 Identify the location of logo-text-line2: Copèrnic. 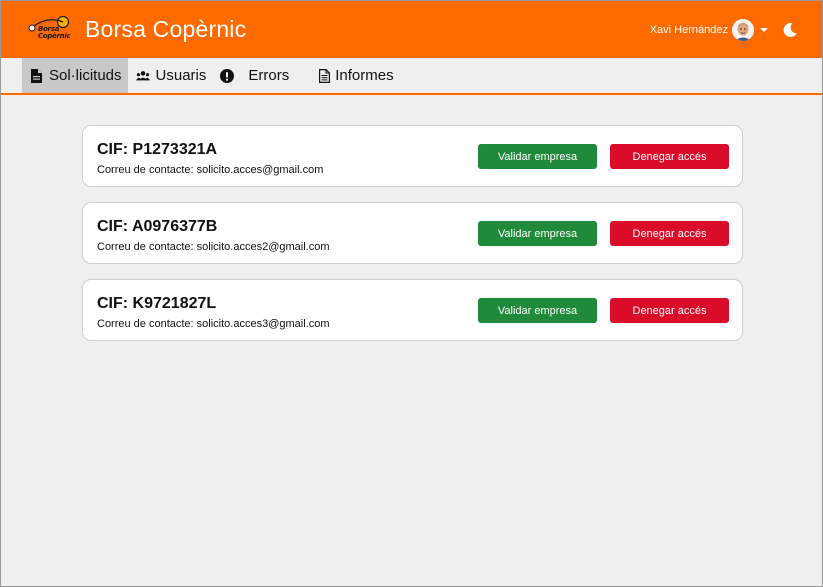
(54, 35).